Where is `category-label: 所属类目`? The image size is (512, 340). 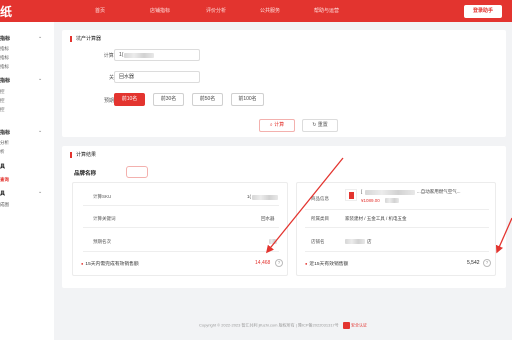
category-label: 所属类目 is located at coordinates (320, 218).